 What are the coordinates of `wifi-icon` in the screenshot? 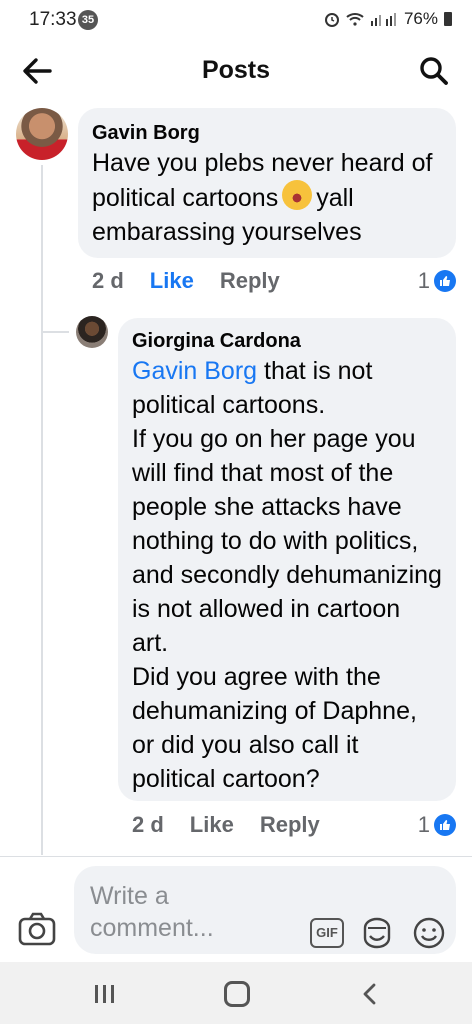 It's located at (355, 19).